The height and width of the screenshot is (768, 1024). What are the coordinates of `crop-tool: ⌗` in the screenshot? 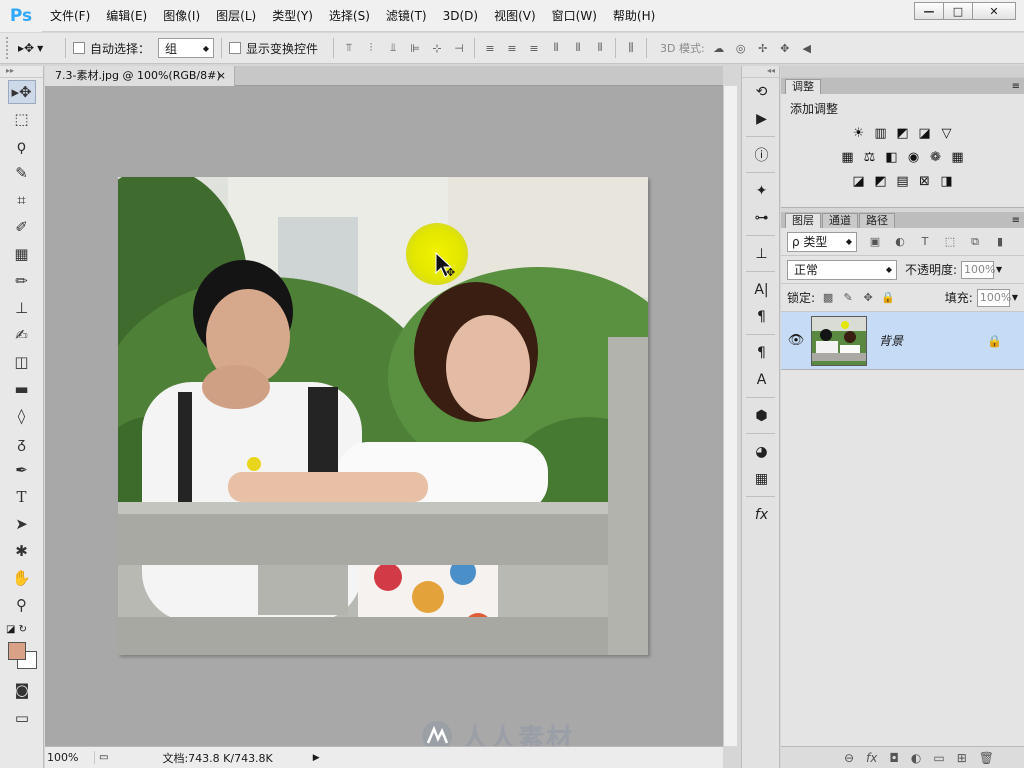 It's located at (22, 200).